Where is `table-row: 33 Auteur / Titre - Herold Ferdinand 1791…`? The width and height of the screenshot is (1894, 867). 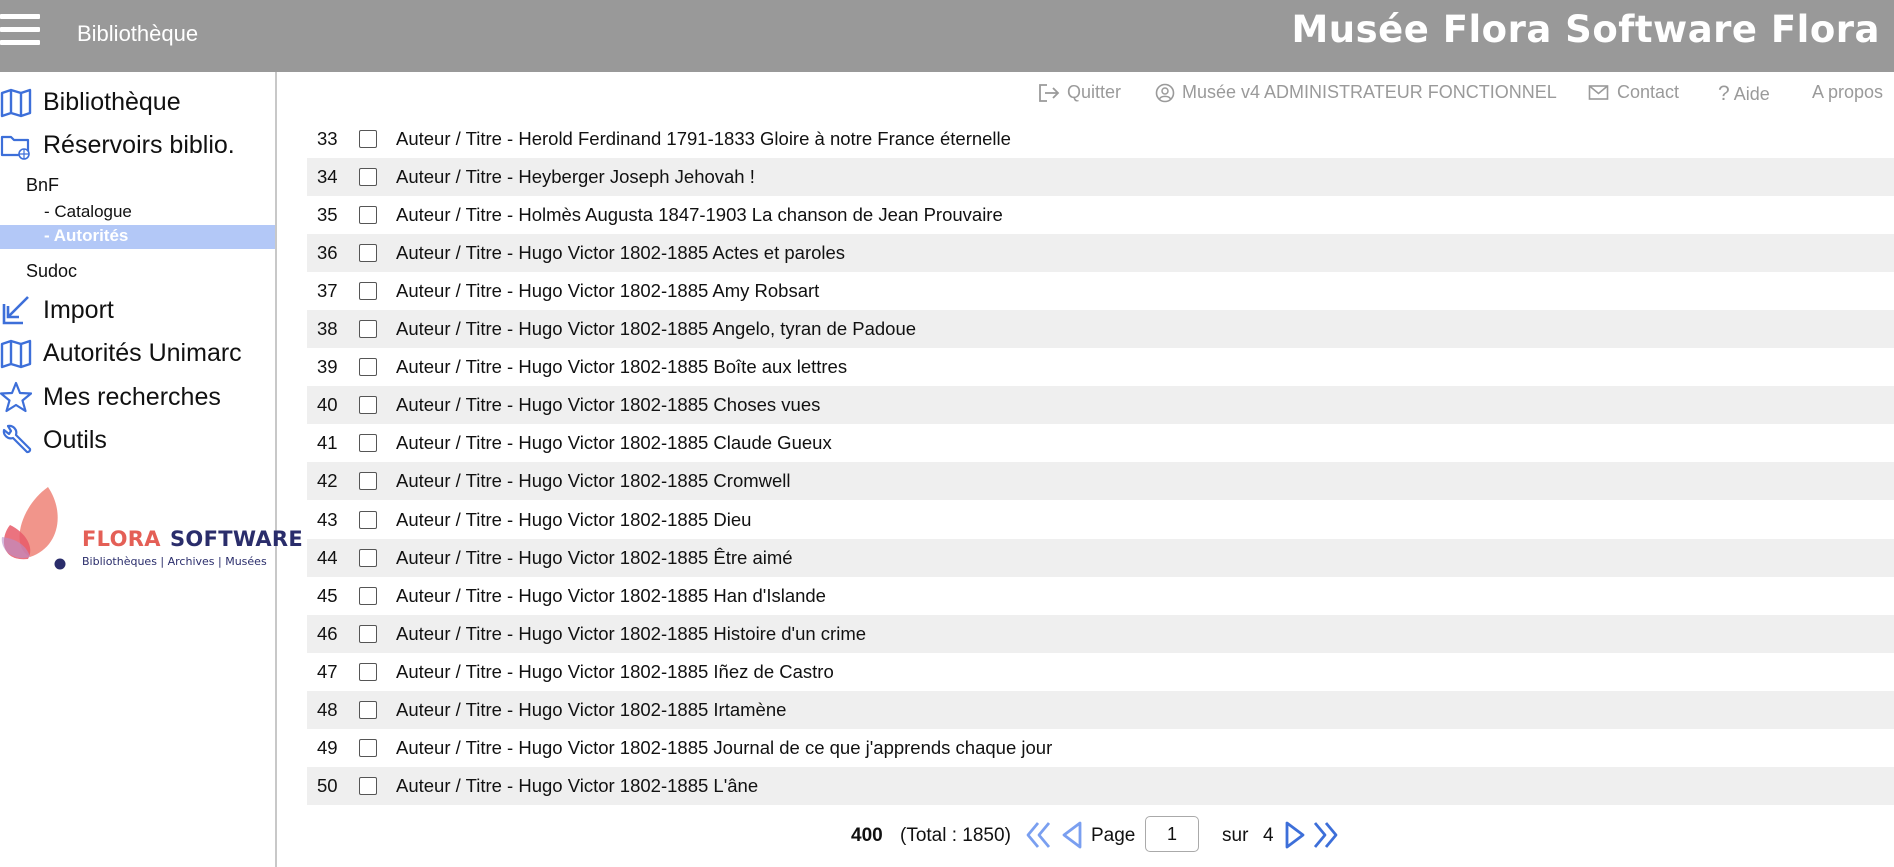
table-row: 33 Auteur / Titre - Herold Ferdinand 1791… is located at coordinates (1100, 139).